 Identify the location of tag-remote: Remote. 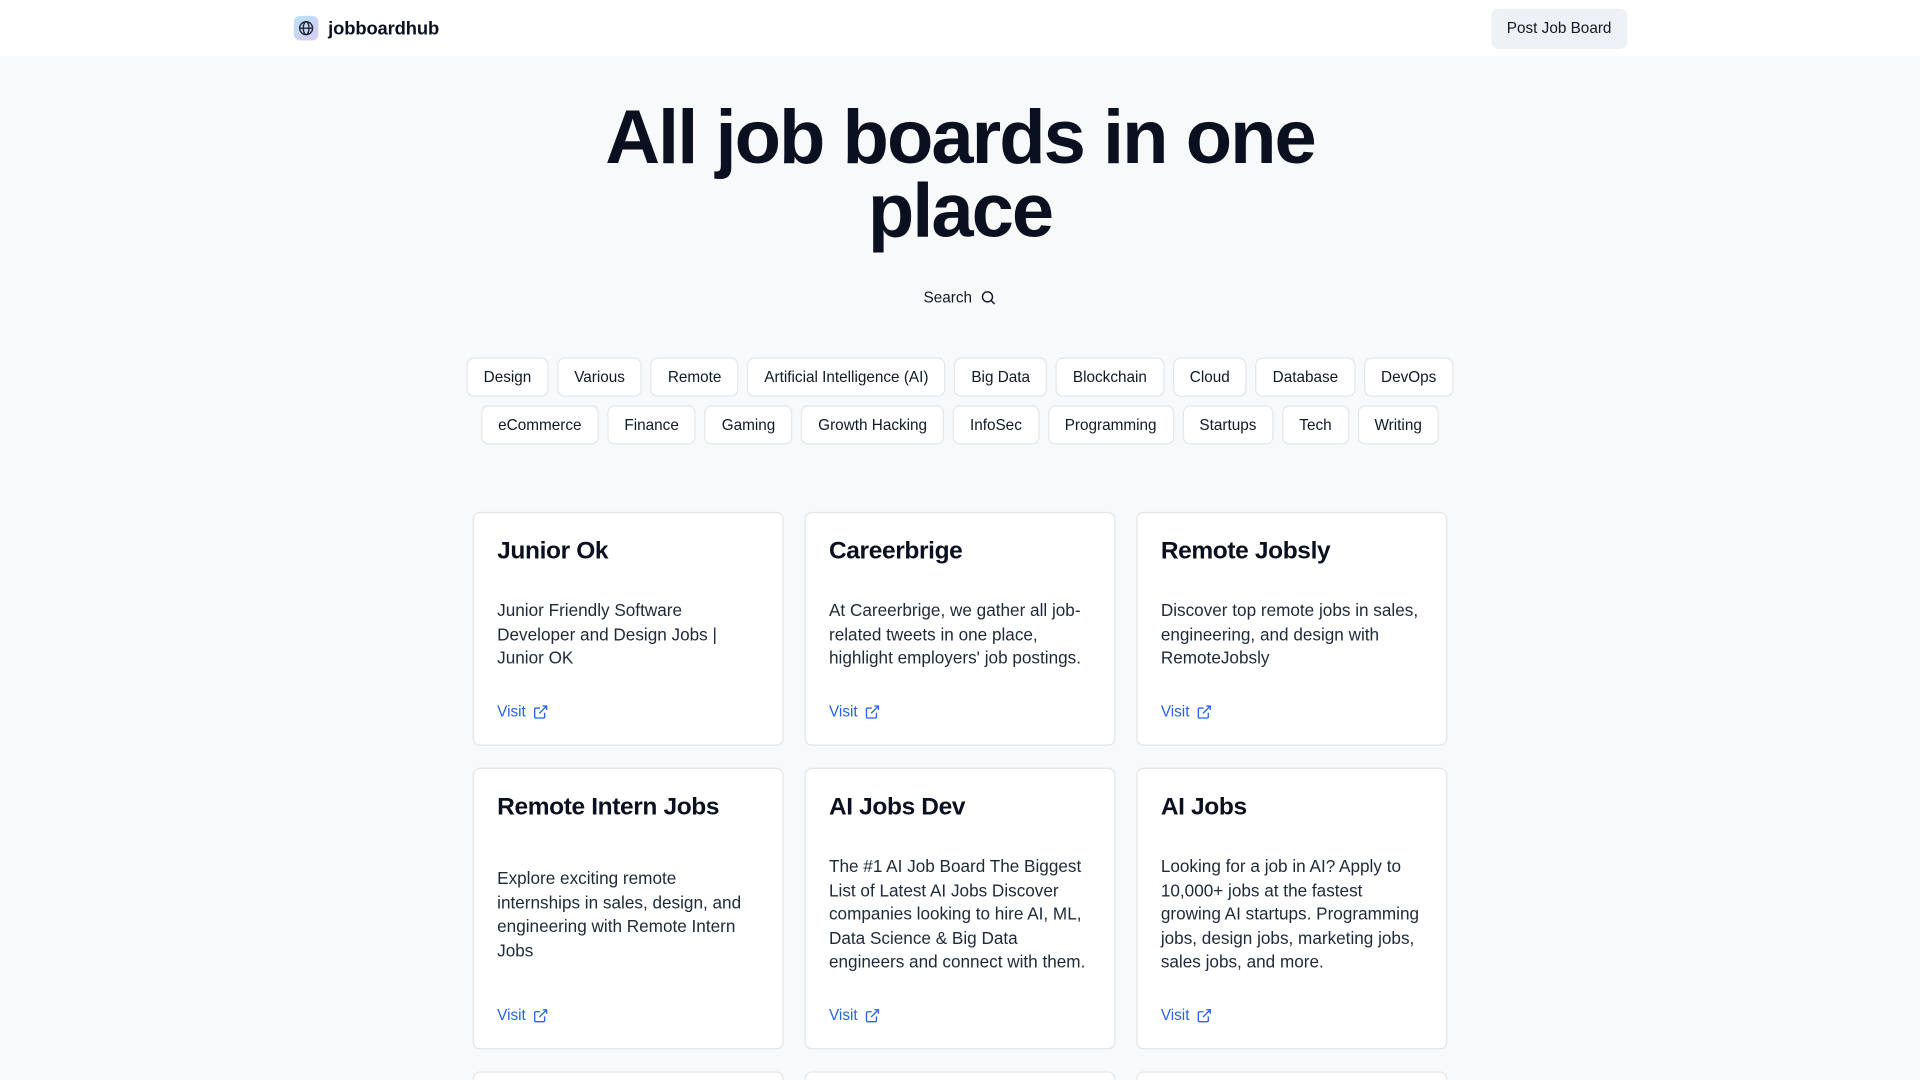
(694, 377).